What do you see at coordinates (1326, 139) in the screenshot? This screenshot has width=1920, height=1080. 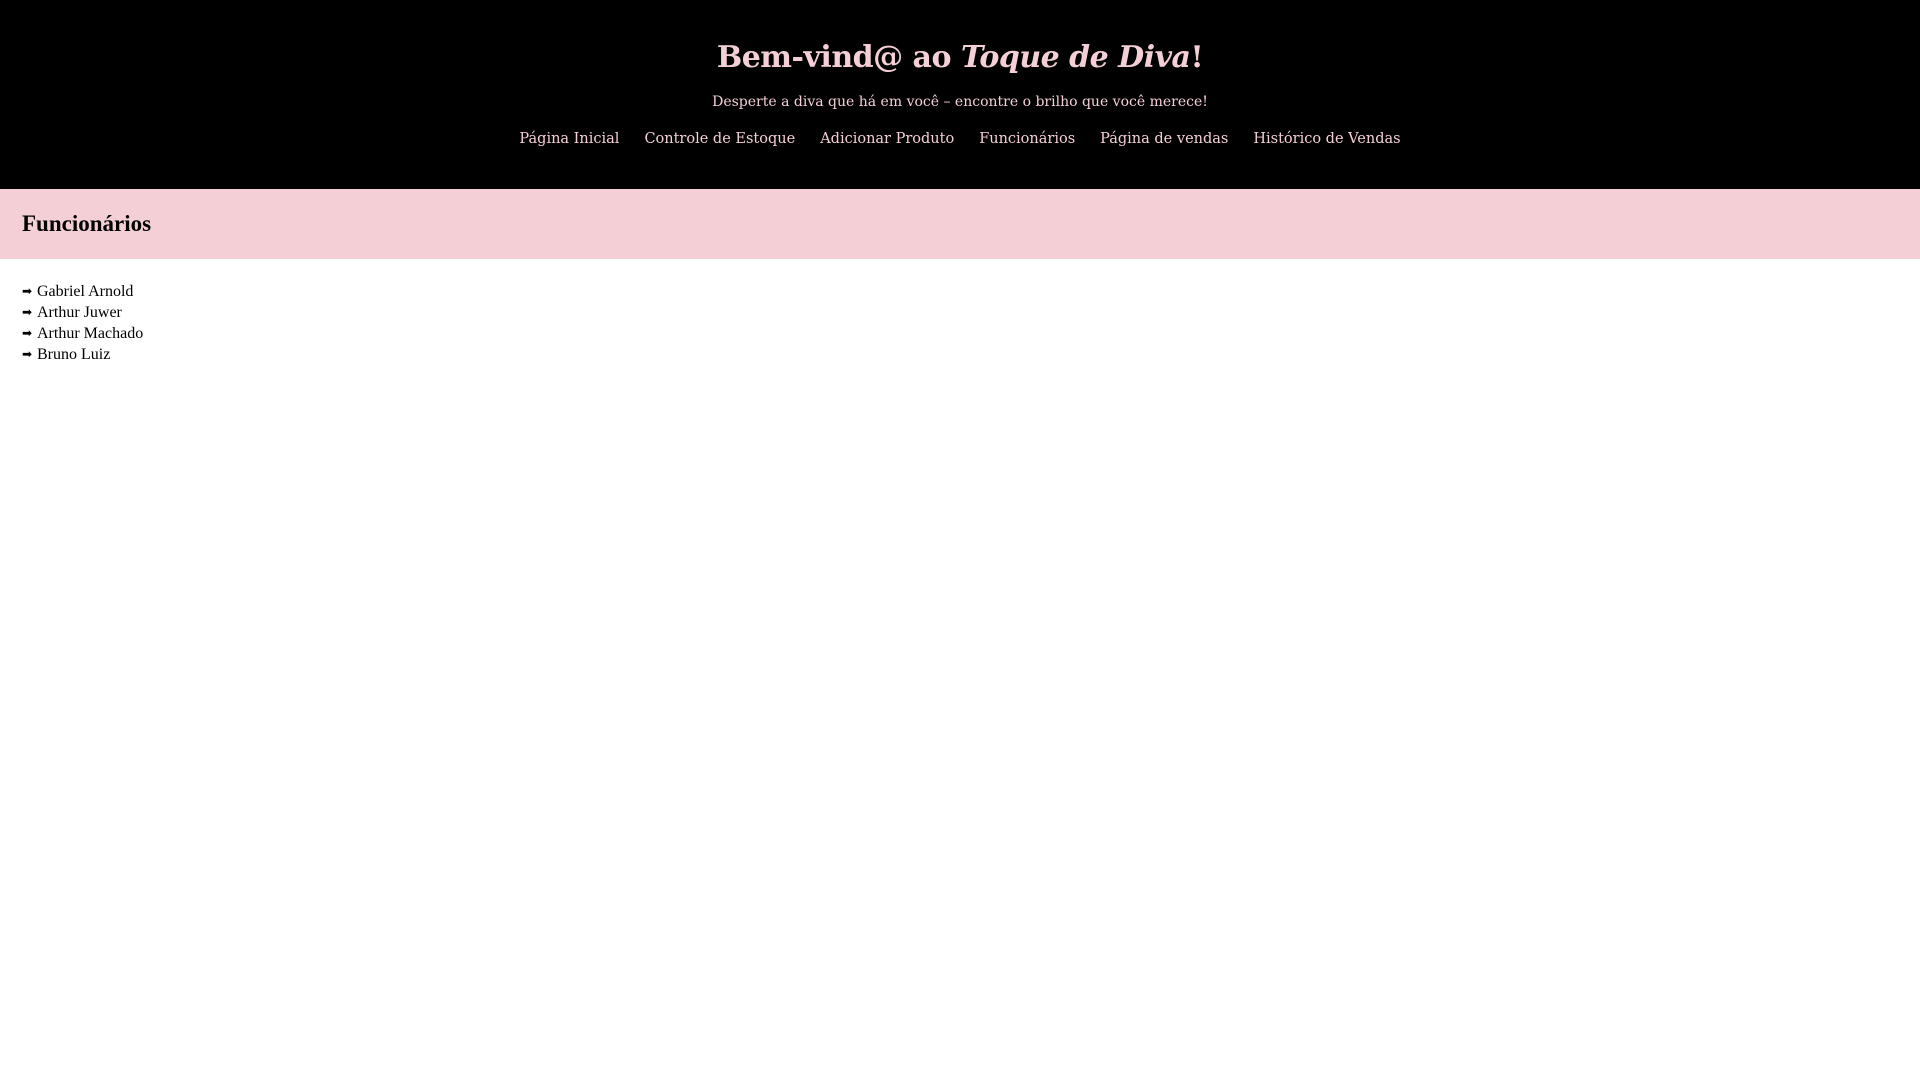 I see `nav-link-historico-de-vendas: Histórico de Vendas` at bounding box center [1326, 139].